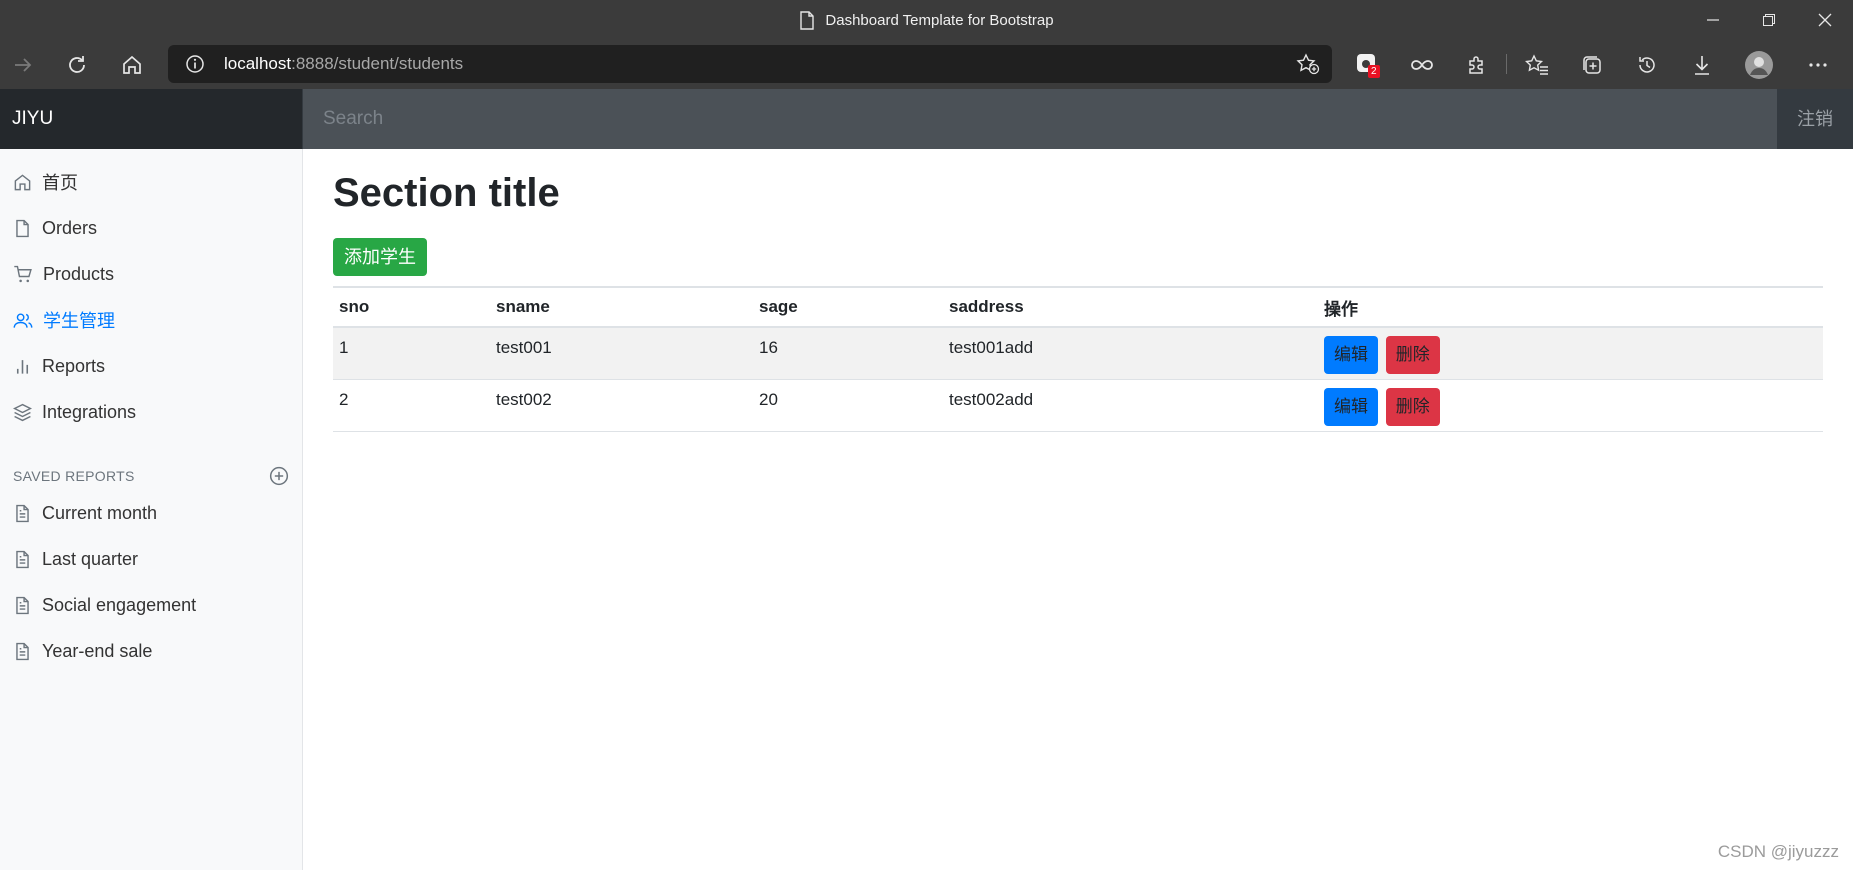 Image resolution: width=1853 pixels, height=870 pixels. I want to click on shopping-cart-icon, so click(23, 273).